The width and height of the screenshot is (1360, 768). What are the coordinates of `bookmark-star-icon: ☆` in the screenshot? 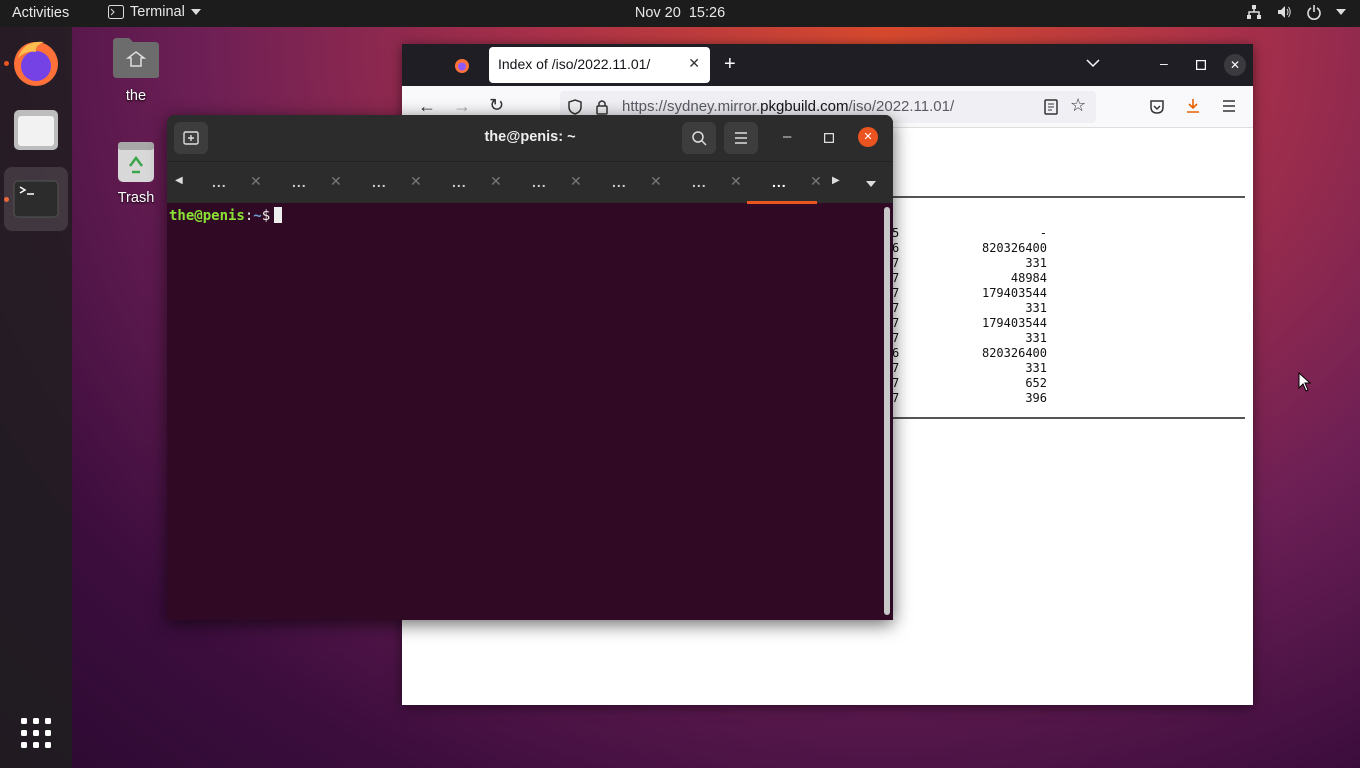 It's located at (1078, 105).